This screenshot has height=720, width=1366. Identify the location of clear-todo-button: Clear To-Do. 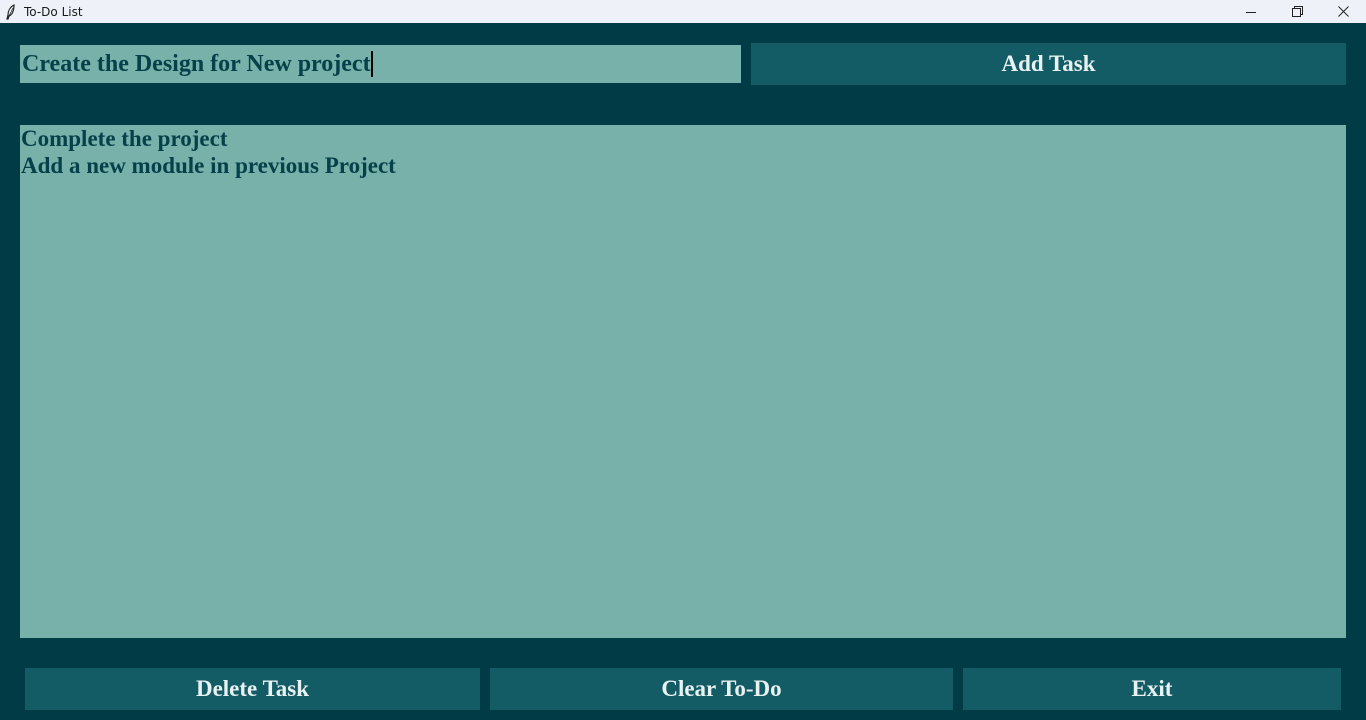
(721, 689).